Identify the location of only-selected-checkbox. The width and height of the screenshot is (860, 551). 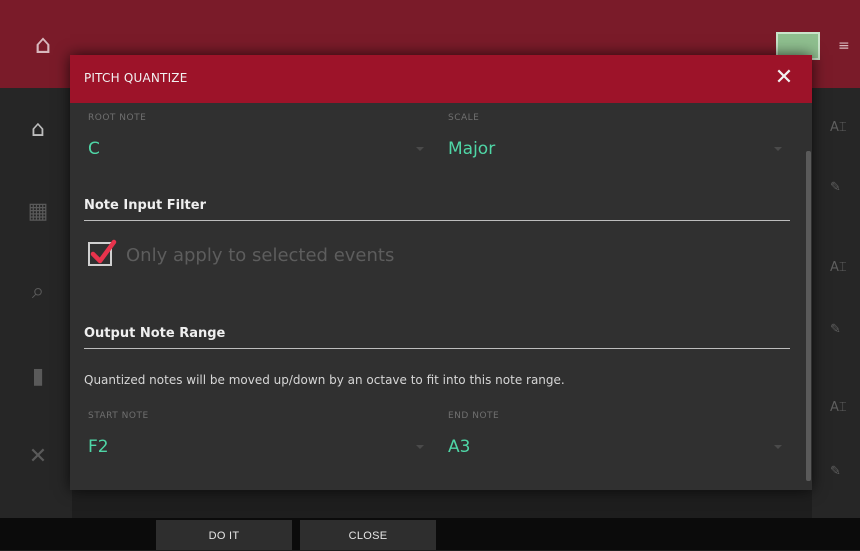
(102, 252).